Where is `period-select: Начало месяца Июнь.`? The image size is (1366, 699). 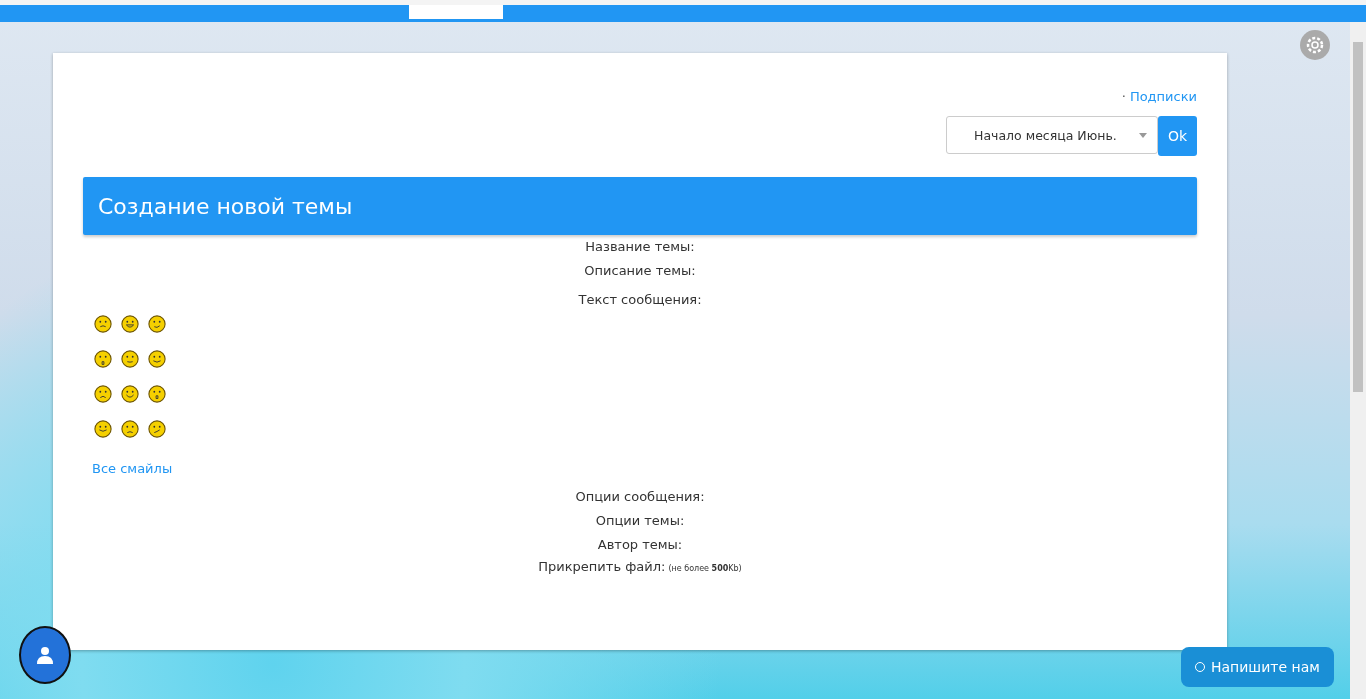 period-select: Начало месяца Июнь. is located at coordinates (1052, 135).